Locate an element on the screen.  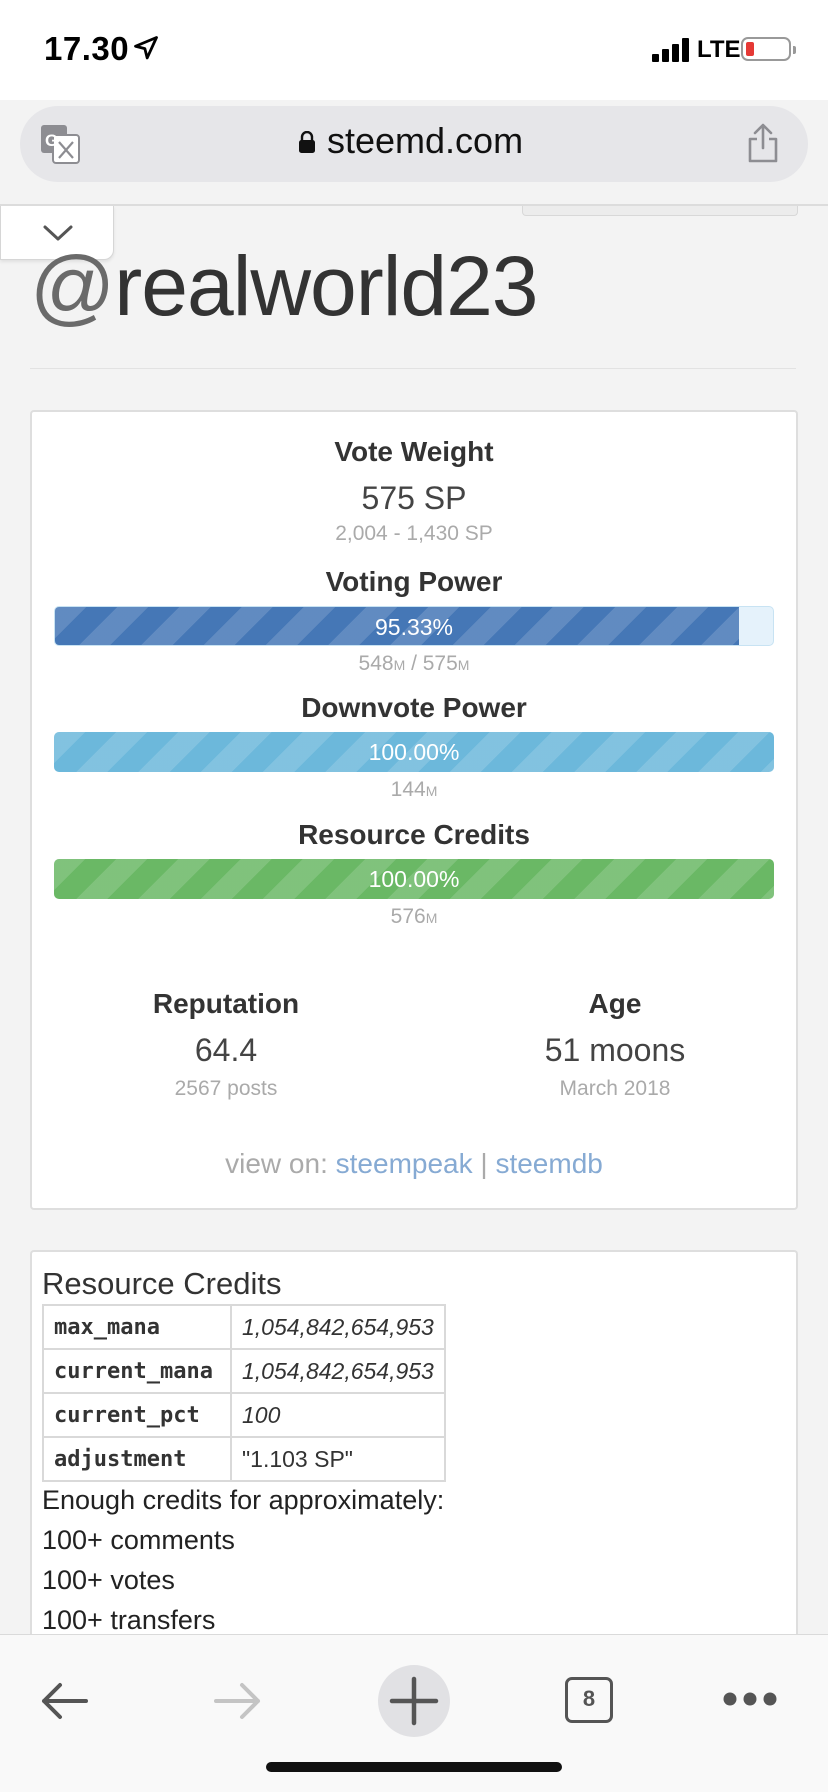
rc-key: adjustment is located at coordinates (137, 1459).